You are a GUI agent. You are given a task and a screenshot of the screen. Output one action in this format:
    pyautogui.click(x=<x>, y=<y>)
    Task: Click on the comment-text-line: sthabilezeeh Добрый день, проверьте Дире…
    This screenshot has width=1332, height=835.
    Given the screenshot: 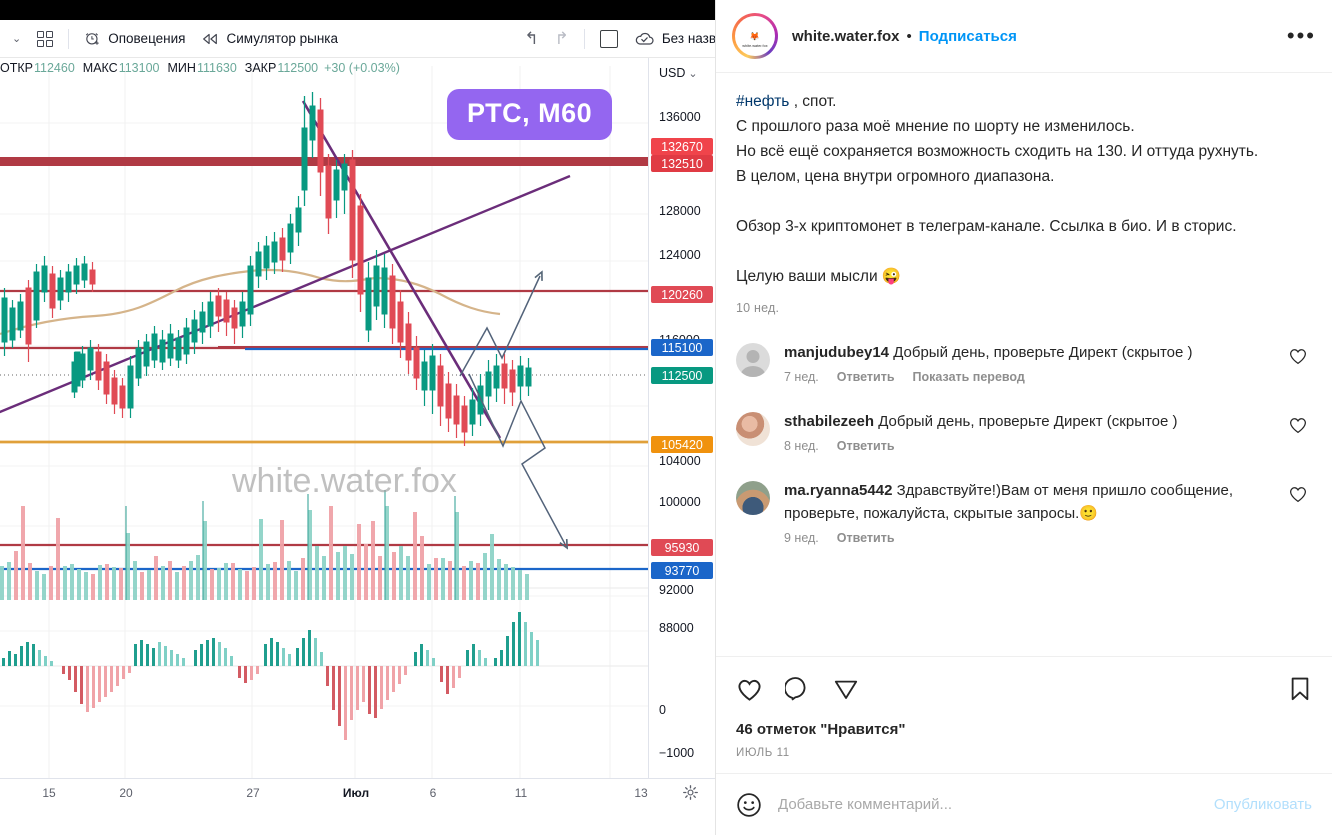 What is the action you would take?
    pyautogui.click(x=1031, y=421)
    